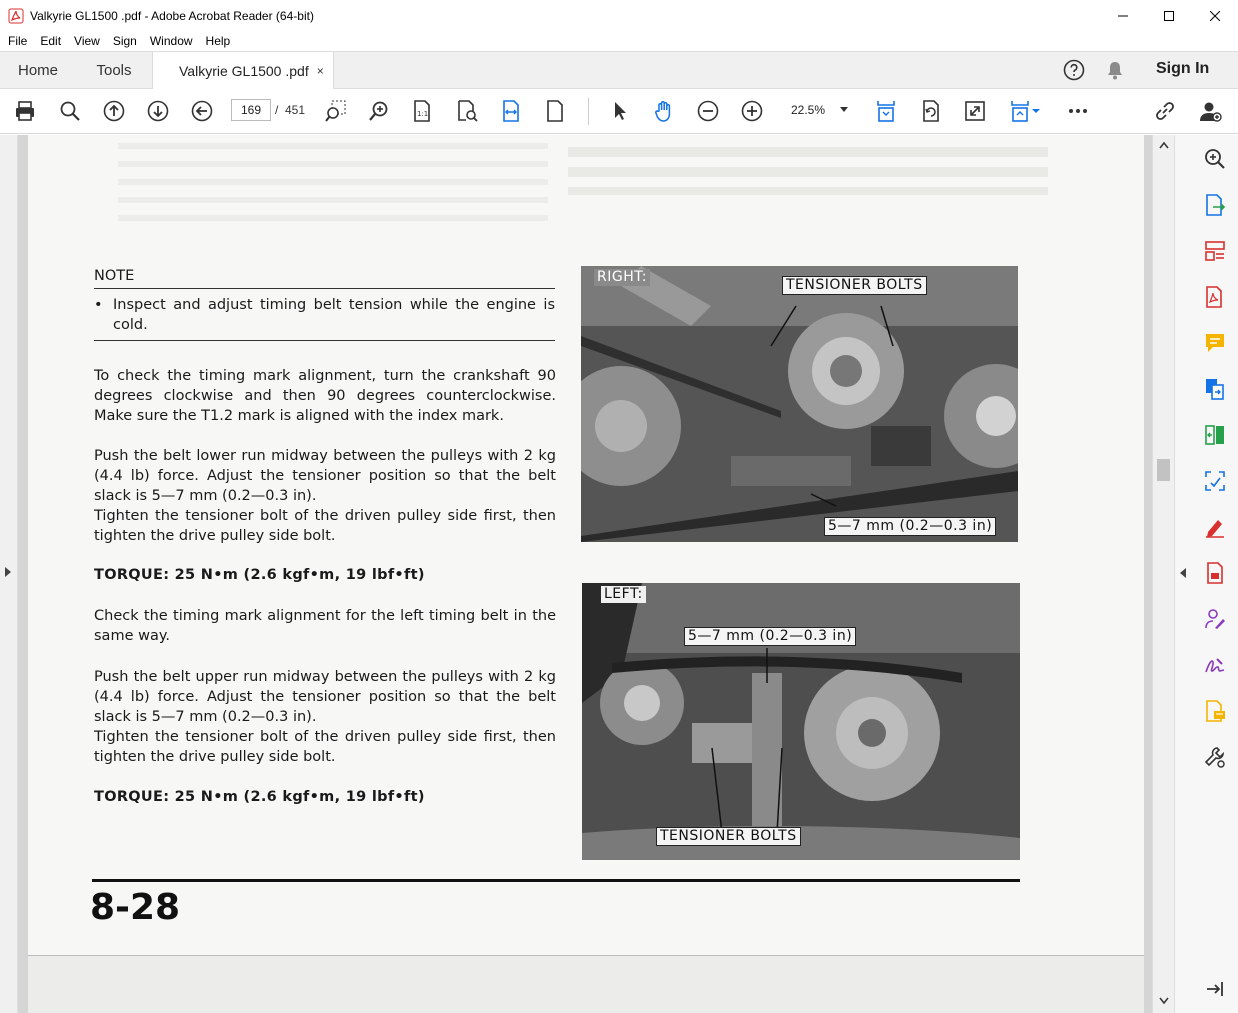  I want to click on tool-more-tools, so click(1215, 757).